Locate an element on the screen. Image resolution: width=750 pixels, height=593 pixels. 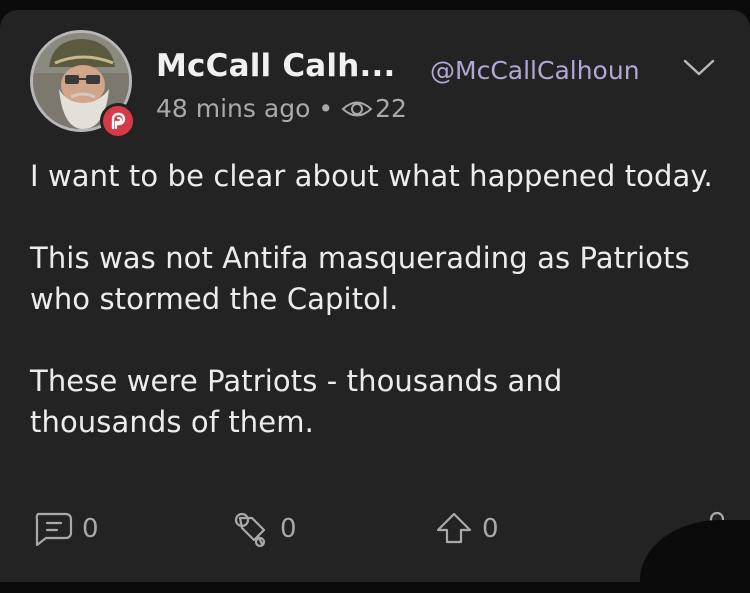
post-meta: 48 mins ago • 22 is located at coordinates (281, 108).